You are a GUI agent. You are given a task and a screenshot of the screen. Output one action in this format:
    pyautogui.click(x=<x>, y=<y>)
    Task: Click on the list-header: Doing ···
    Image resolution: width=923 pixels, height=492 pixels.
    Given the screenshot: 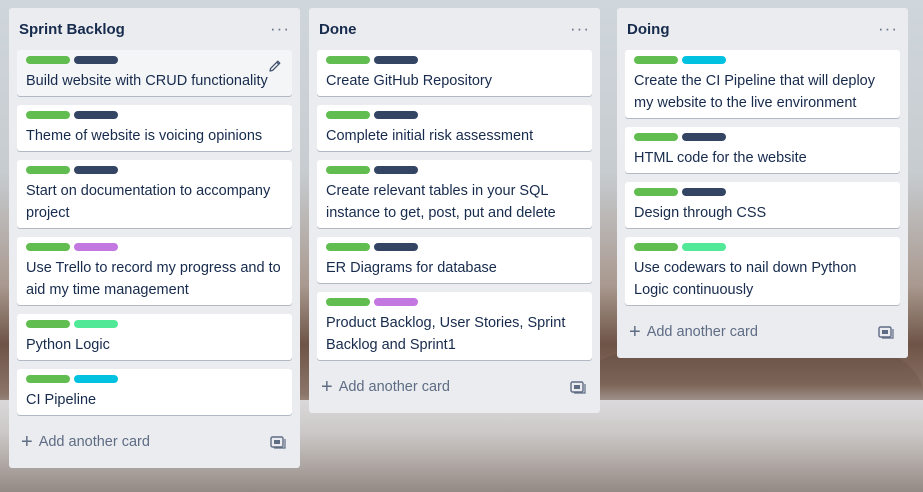 What is the action you would take?
    pyautogui.click(x=762, y=29)
    